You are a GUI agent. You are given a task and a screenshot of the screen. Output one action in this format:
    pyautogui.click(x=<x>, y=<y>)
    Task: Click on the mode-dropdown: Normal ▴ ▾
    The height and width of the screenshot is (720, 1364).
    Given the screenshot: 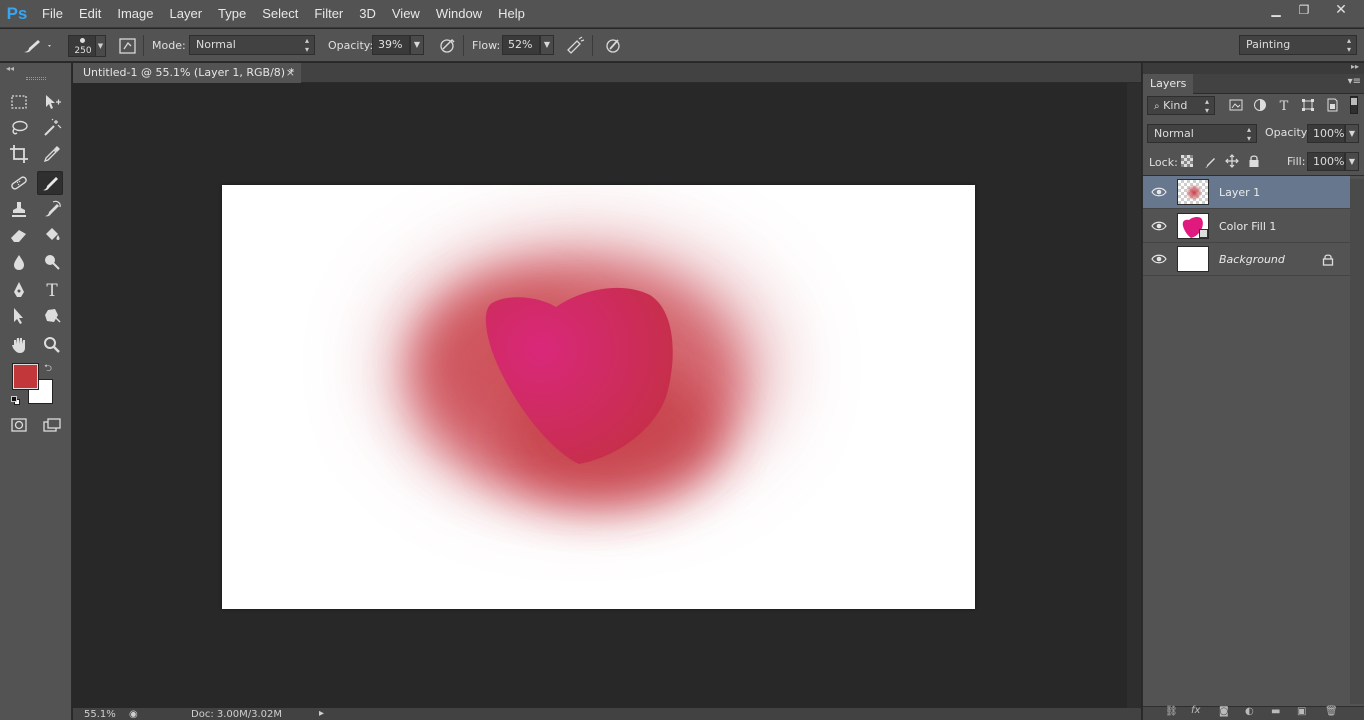 What is the action you would take?
    pyautogui.click(x=252, y=45)
    